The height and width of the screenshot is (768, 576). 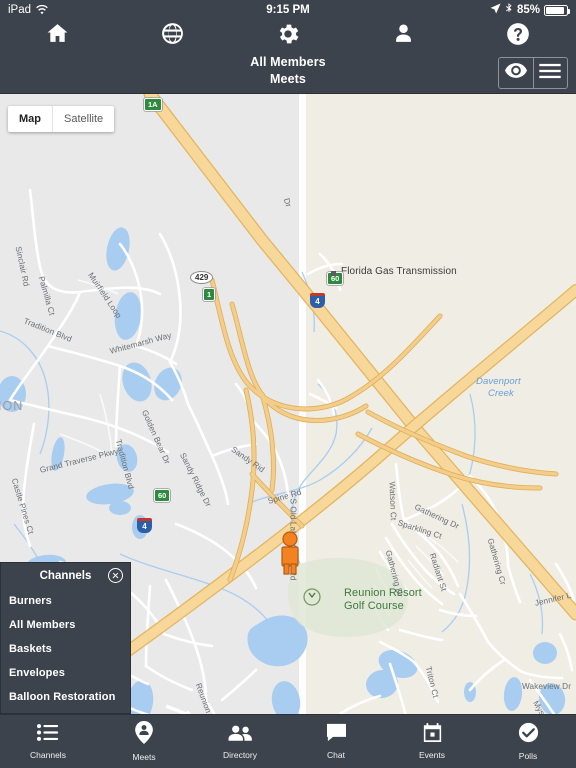 I want to click on calendar-icon, so click(x=432, y=735).